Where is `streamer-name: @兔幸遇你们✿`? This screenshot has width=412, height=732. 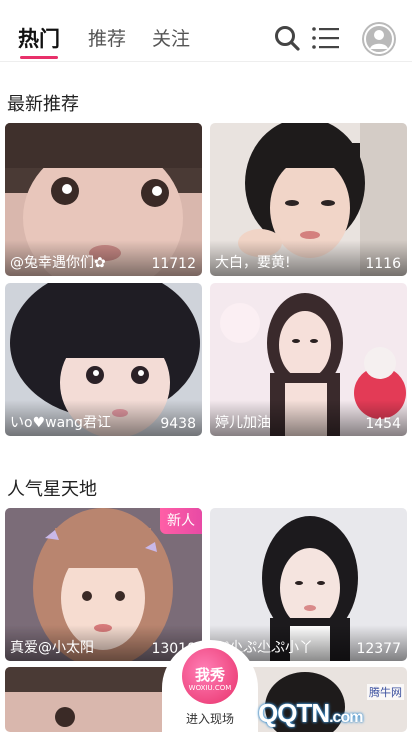 streamer-name: @兔幸遇你们✿ is located at coordinates (58, 263).